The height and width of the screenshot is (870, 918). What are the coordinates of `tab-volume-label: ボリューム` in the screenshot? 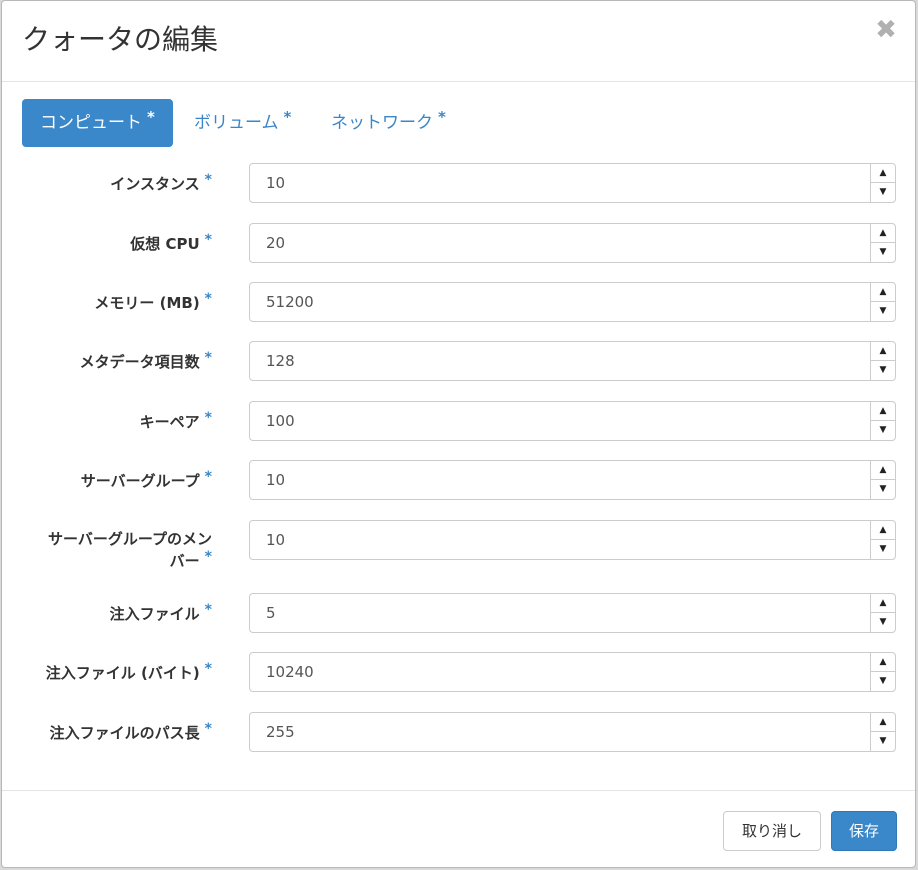 It's located at (236, 123).